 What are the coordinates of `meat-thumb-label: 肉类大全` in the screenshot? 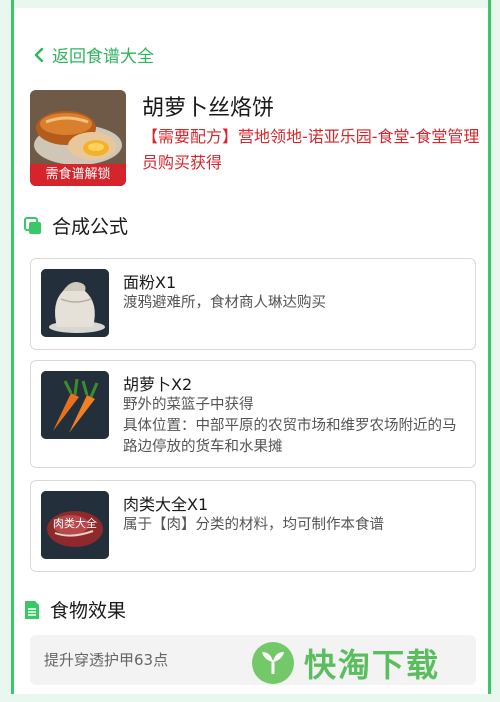 It's located at (75, 523).